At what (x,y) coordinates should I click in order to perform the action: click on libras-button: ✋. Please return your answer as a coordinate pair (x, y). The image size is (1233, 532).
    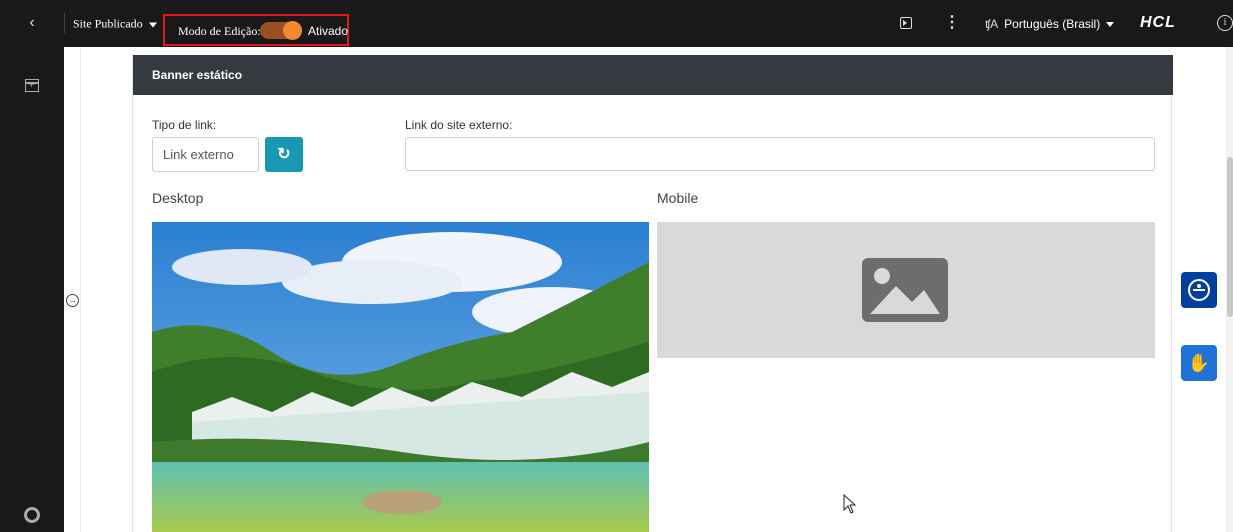
    Looking at the image, I should click on (1199, 363).